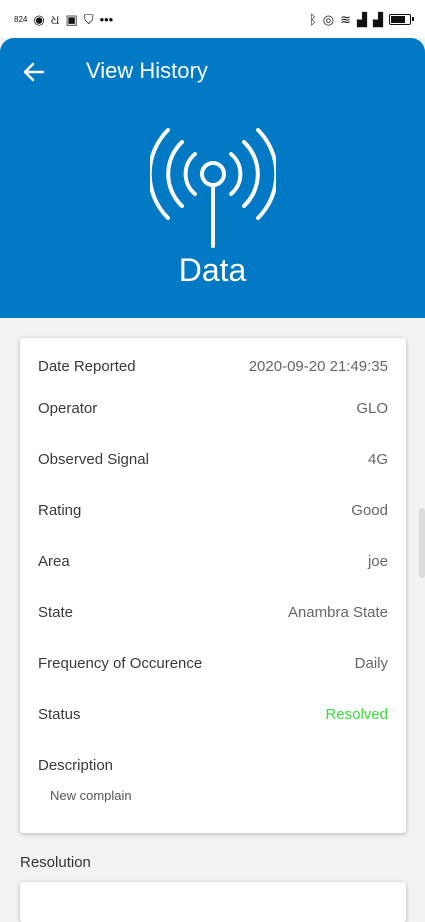 Image resolution: width=425 pixels, height=922 pixels. Describe the element at coordinates (213, 459) in the screenshot. I see `row-observed-signal: Observed Signal 4G` at that location.